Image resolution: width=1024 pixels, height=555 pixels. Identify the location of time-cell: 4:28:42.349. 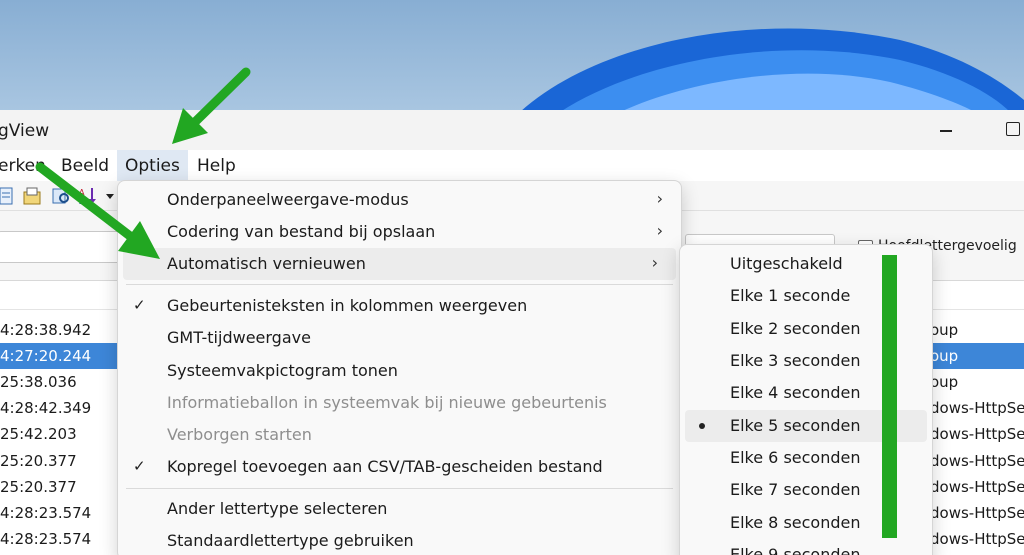
(46, 408).